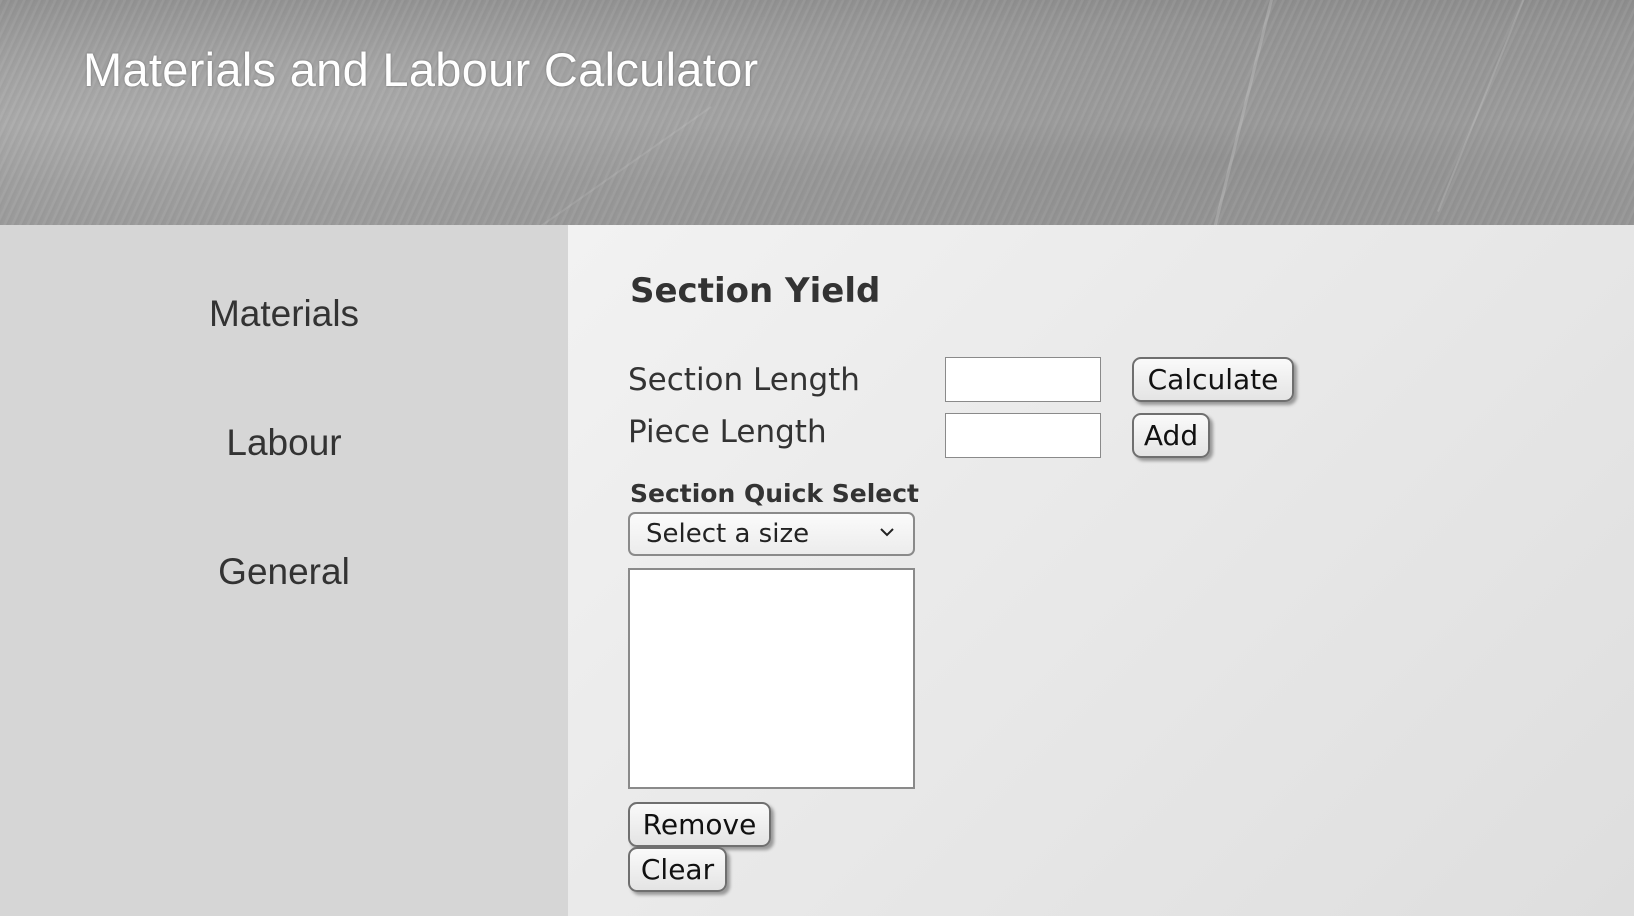 This screenshot has height=916, width=1634. What do you see at coordinates (1023, 435) in the screenshot?
I see `piece-length-input` at bounding box center [1023, 435].